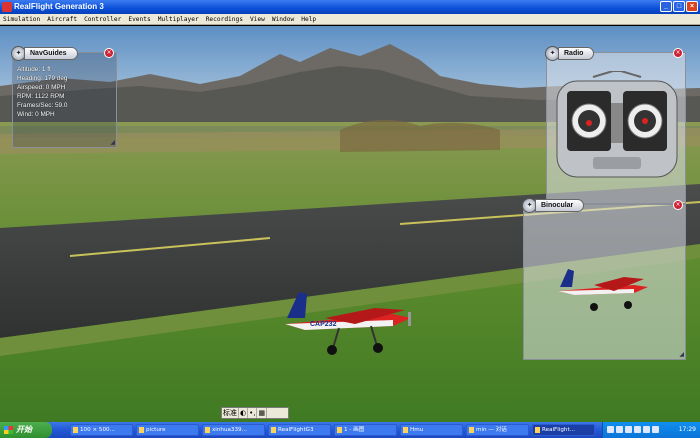 Image resolution: width=700 pixels, height=438 pixels. What do you see at coordinates (283, 19) in the screenshot?
I see `menu-window: Window` at bounding box center [283, 19].